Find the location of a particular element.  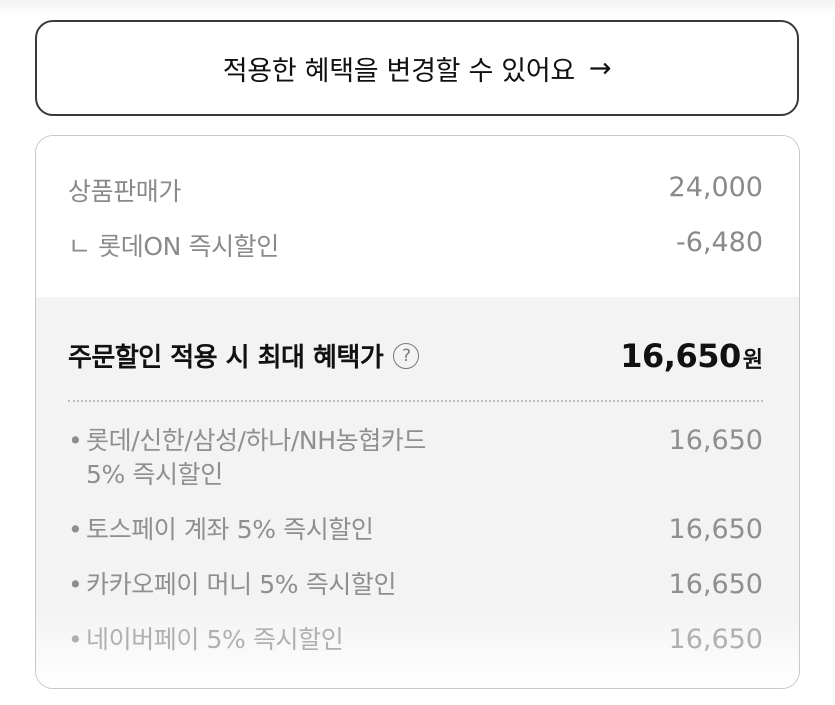

benefit-item: • 롯데/신한/삼성/하나/NH농협카드 5% 즉시할인 16,650 is located at coordinates (415, 458).